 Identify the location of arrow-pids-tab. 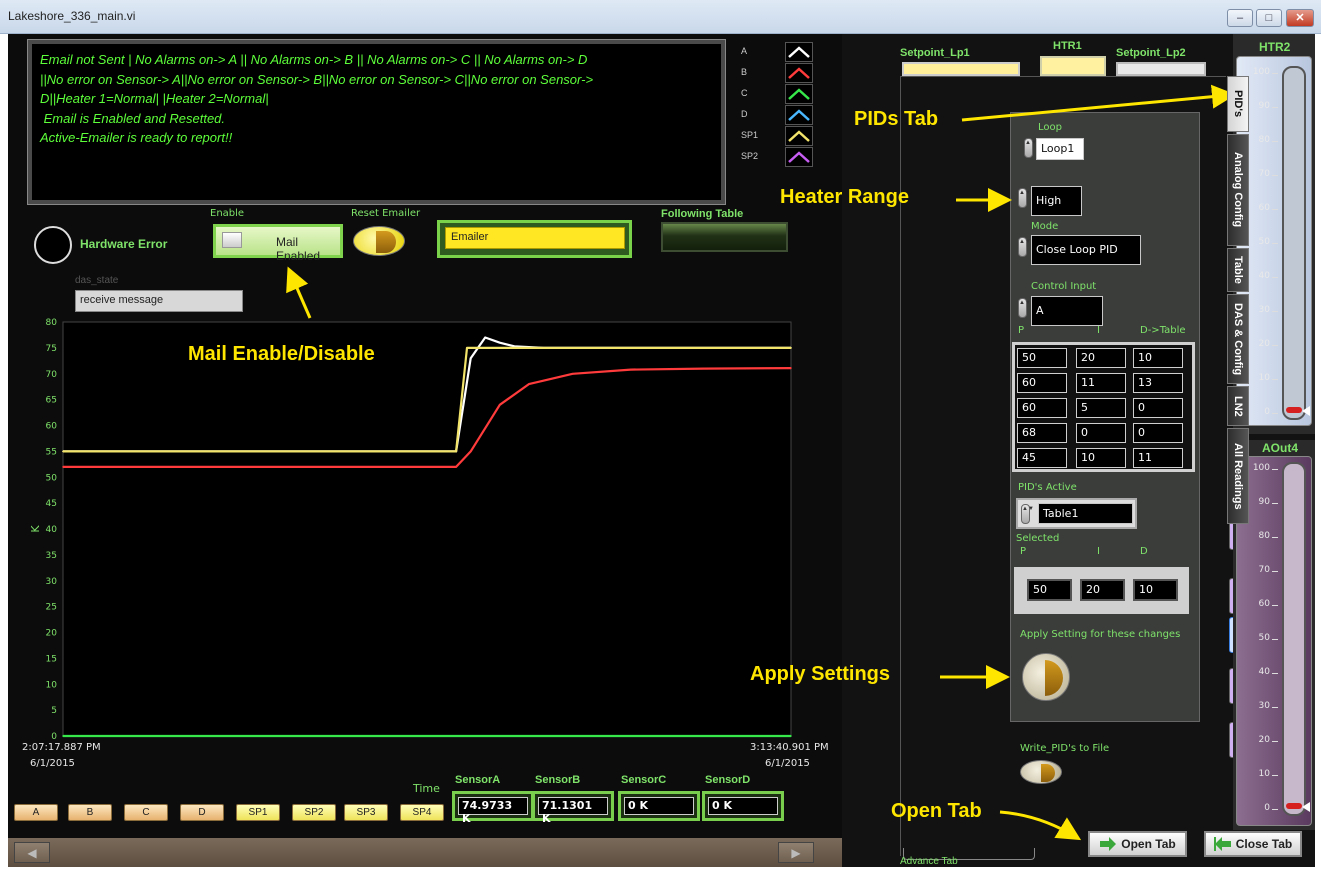
(1098, 103).